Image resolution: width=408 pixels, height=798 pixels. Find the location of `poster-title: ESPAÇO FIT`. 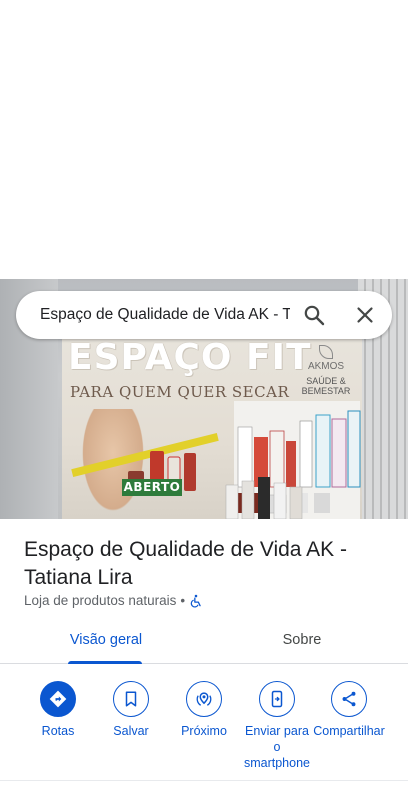

poster-title: ESPAÇO FIT is located at coordinates (190, 357).